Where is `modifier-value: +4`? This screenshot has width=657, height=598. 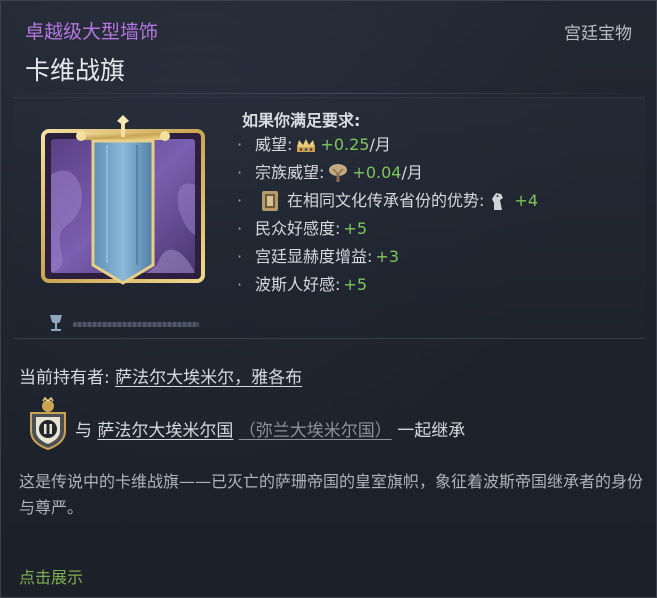
modifier-value: +4 is located at coordinates (526, 200).